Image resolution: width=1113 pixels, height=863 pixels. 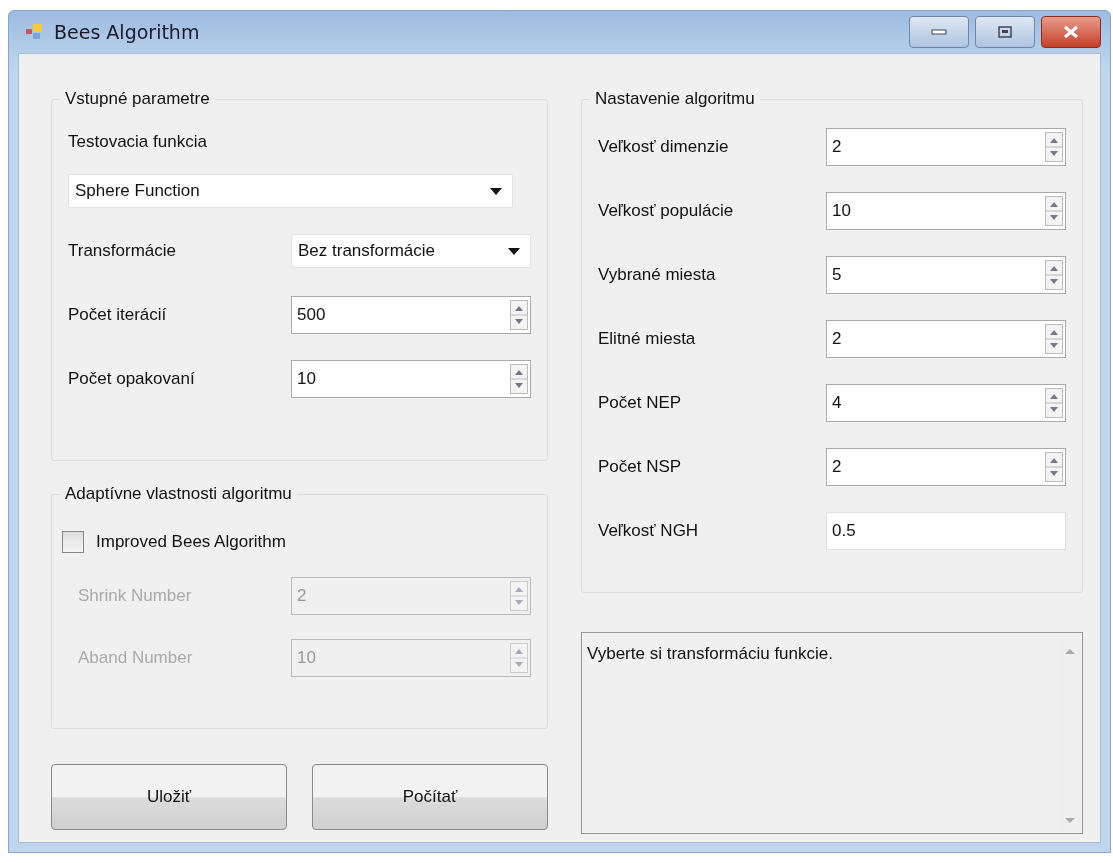 I want to click on close-button, so click(x=1071, y=32).